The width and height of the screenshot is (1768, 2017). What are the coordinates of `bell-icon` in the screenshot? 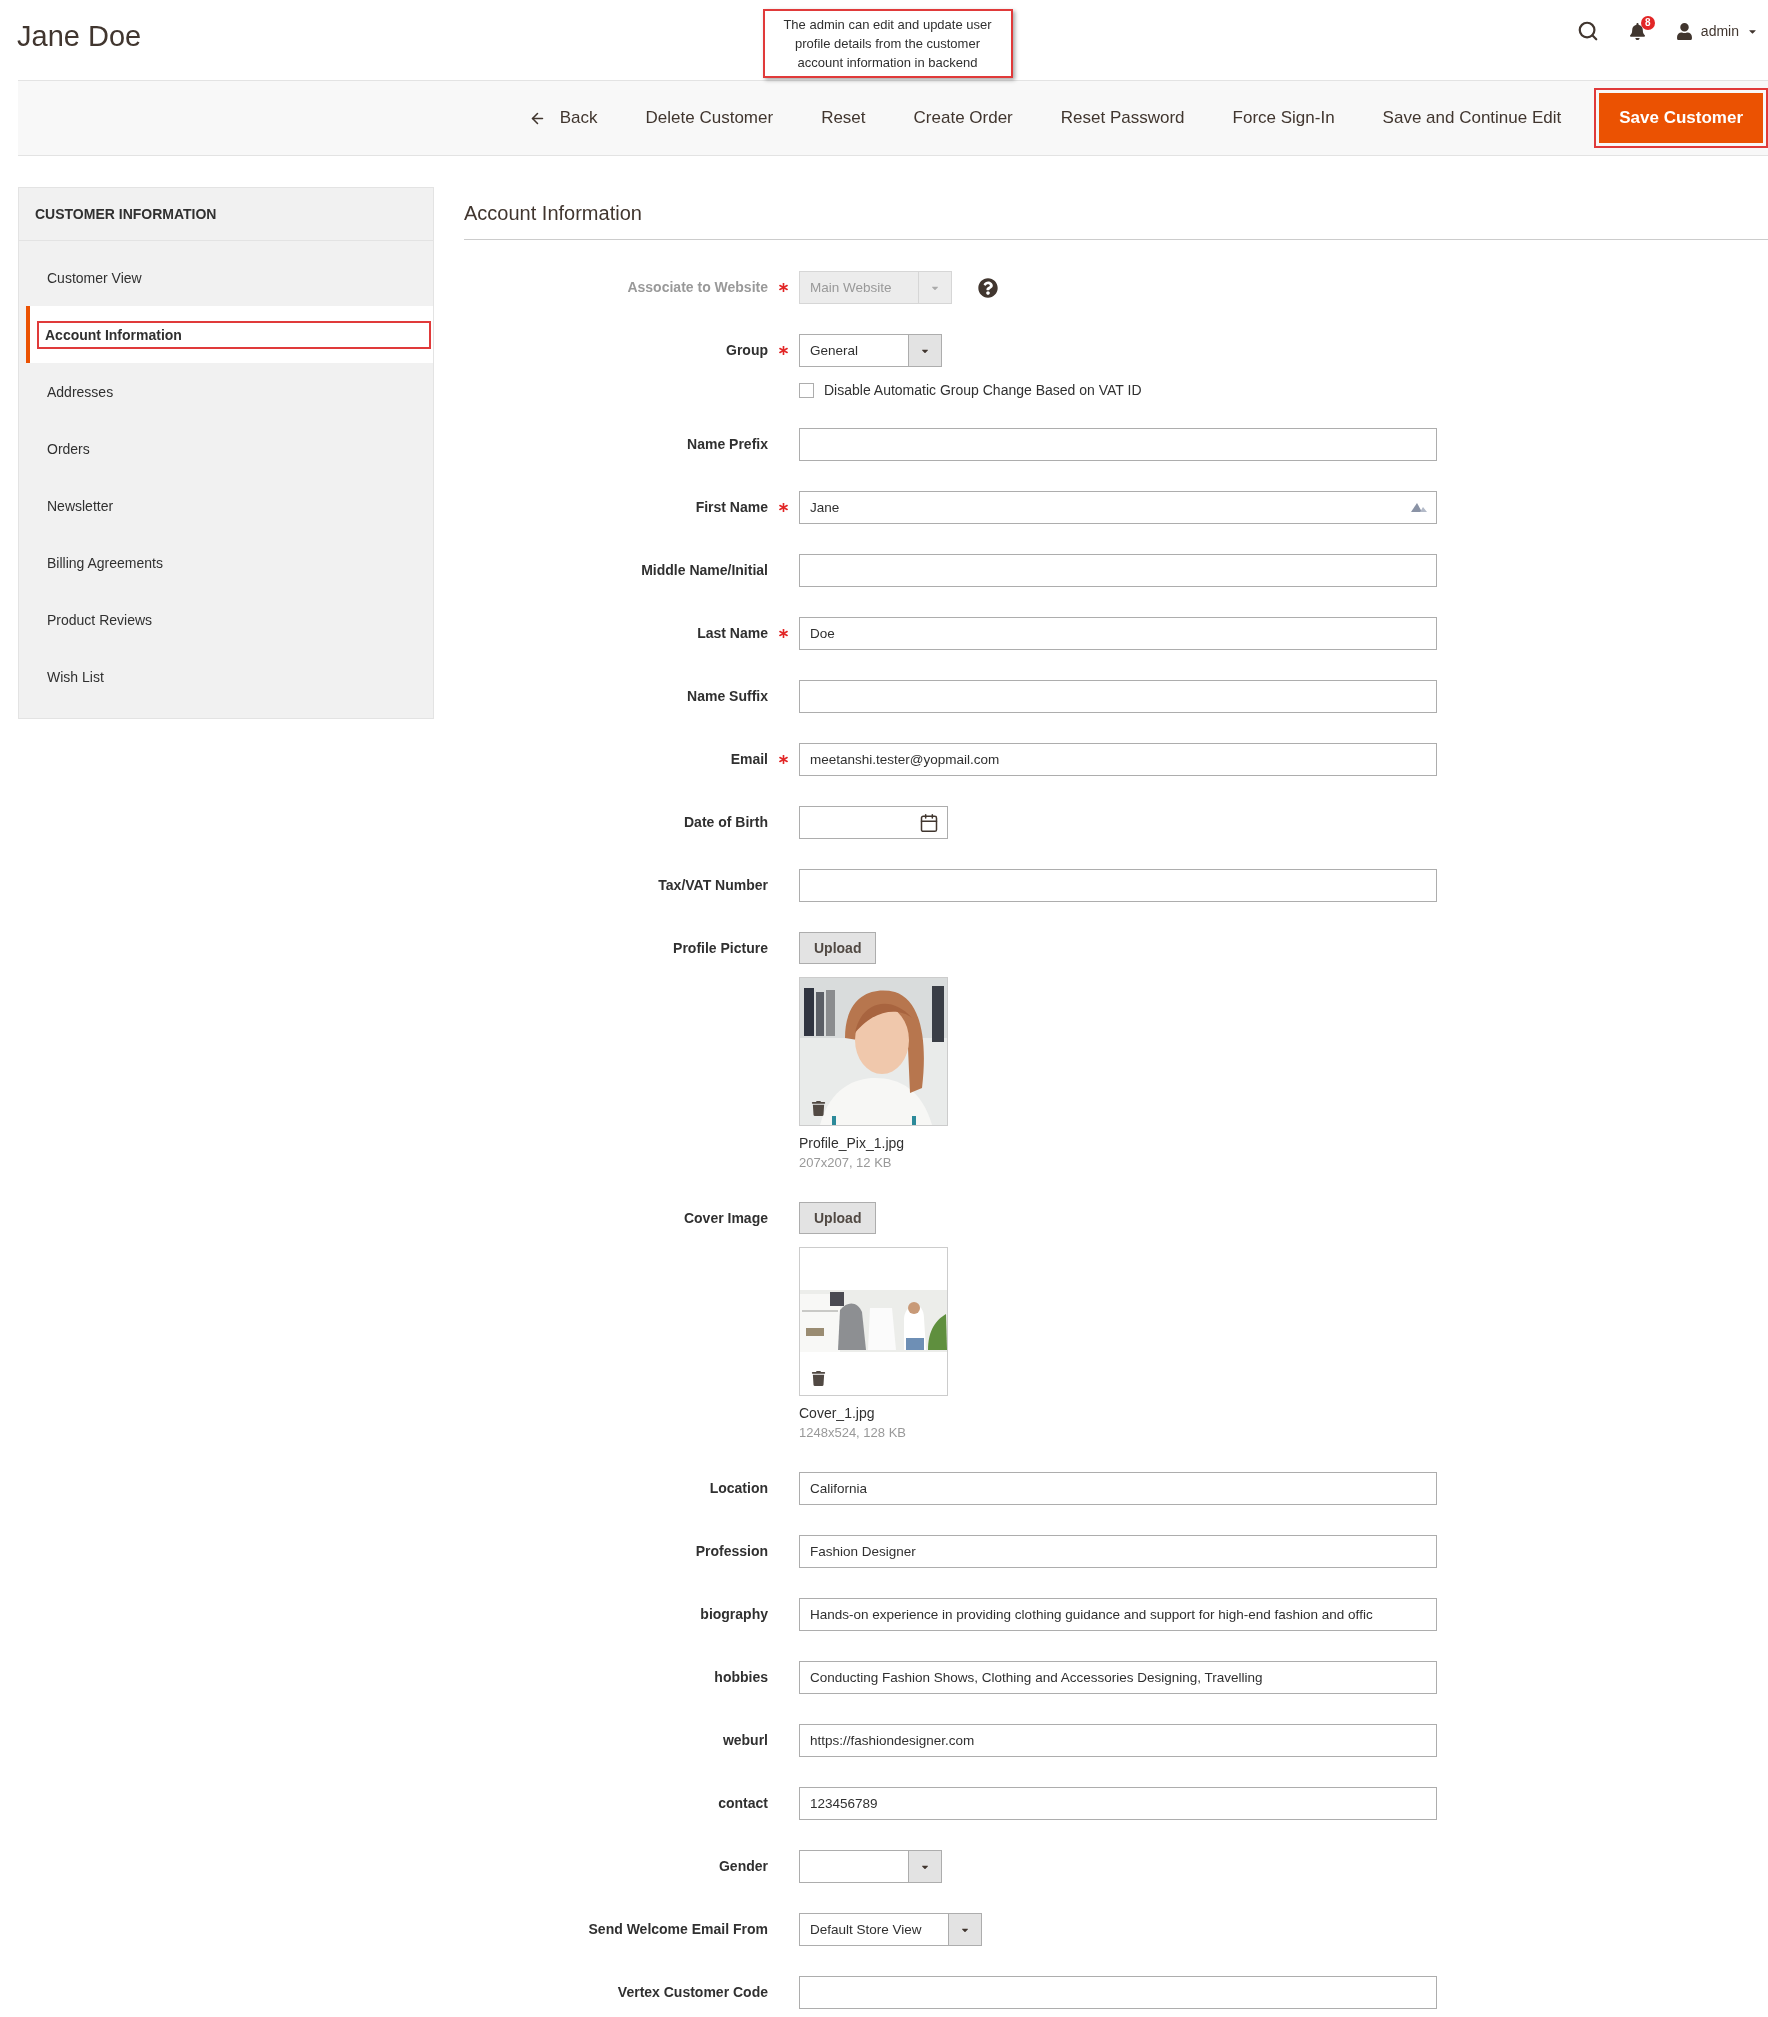 It's located at (1637, 31).